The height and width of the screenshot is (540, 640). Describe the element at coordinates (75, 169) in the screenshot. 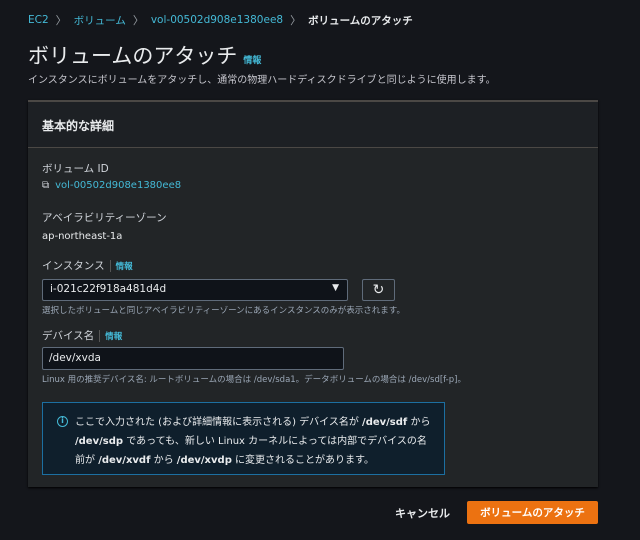

I see `volume-id-label: ボリューム ID` at that location.